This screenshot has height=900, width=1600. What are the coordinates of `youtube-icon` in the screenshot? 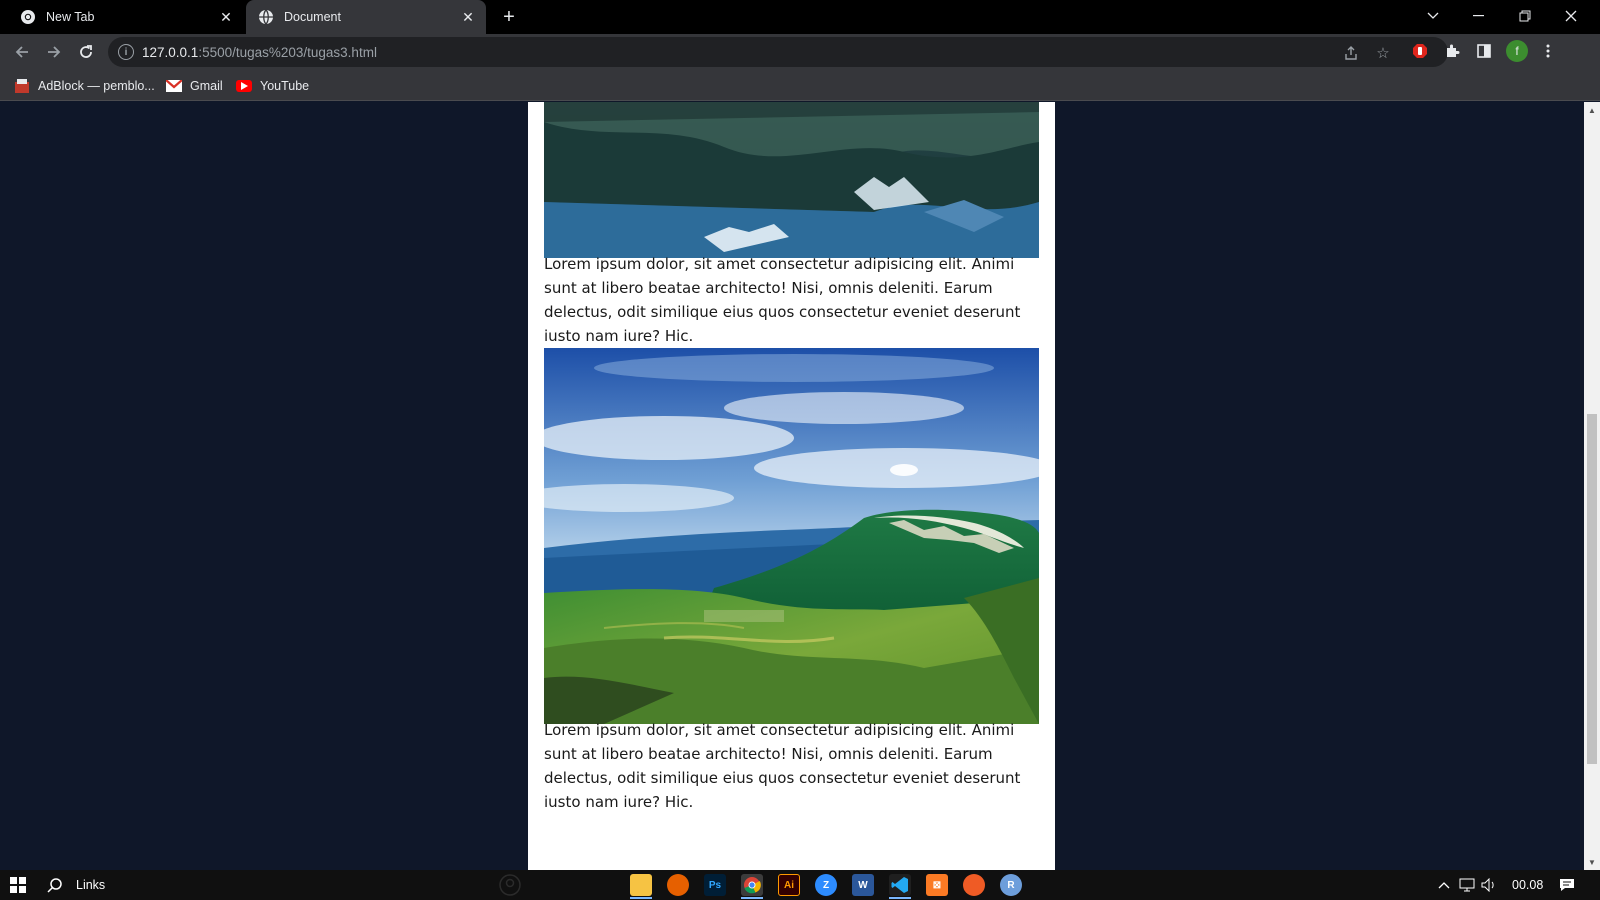 It's located at (244, 86).